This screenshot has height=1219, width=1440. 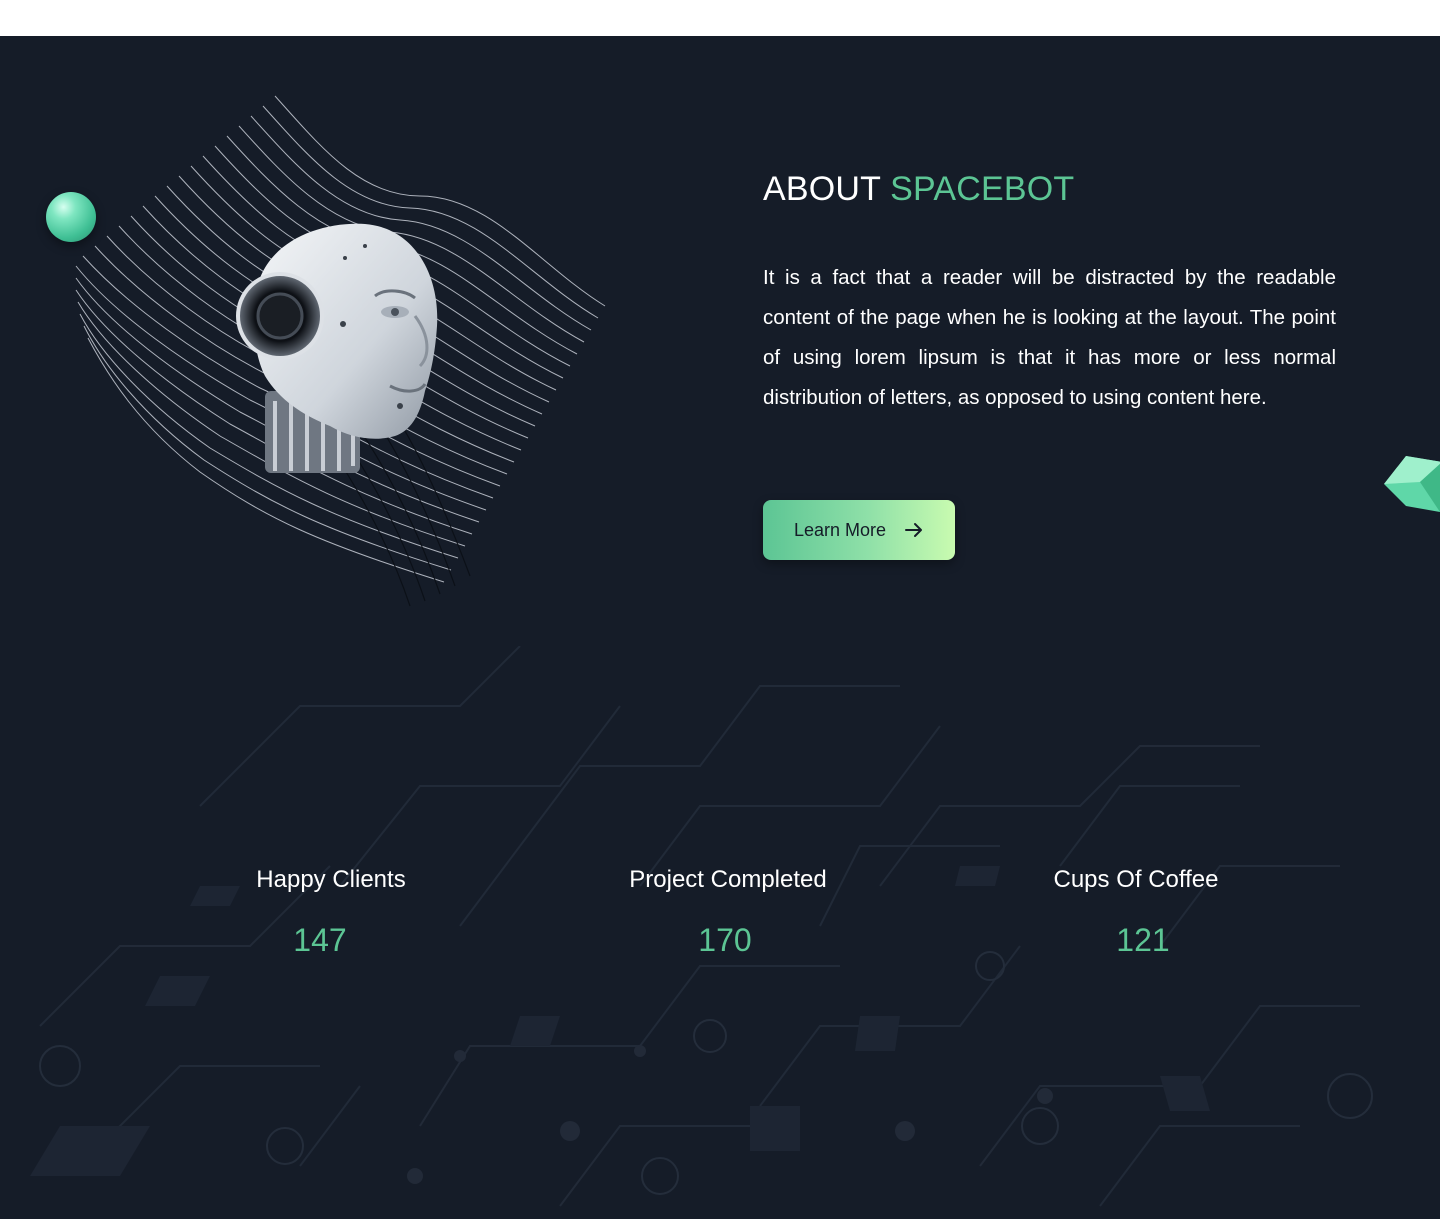 I want to click on title-prefix: ABOUT, so click(x=822, y=189).